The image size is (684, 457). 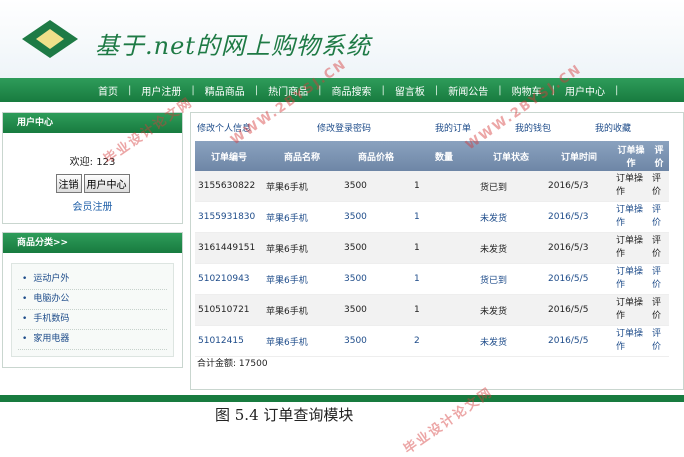 I want to click on col-status: 订单状态, so click(x=511, y=156).